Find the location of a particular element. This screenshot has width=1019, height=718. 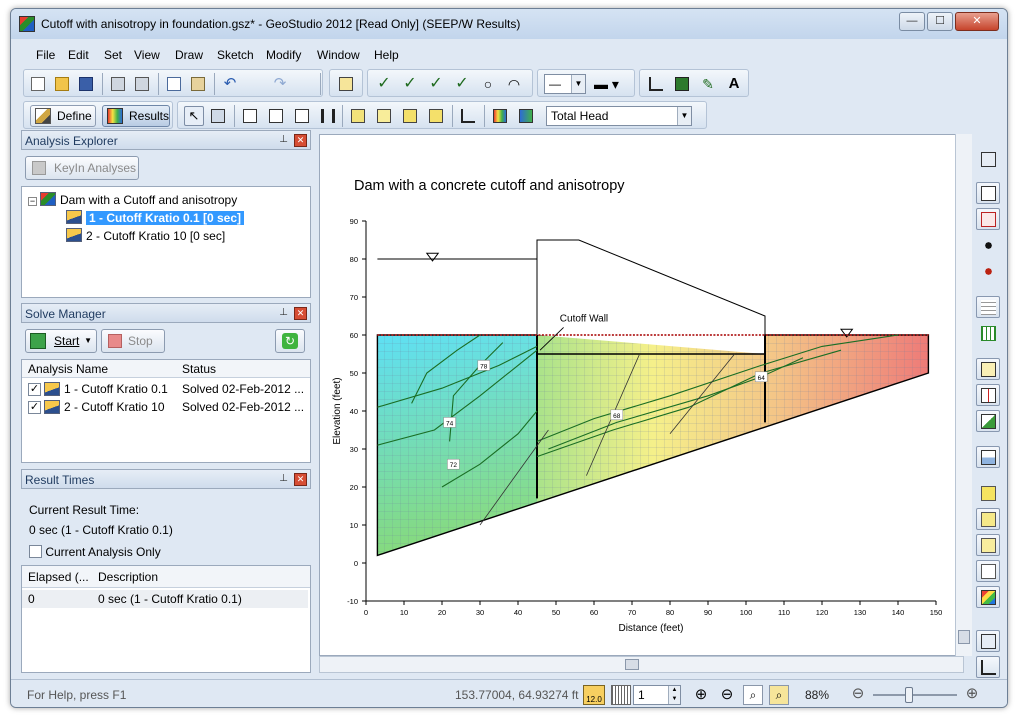

zoom-slider-thumb is located at coordinates (909, 695).